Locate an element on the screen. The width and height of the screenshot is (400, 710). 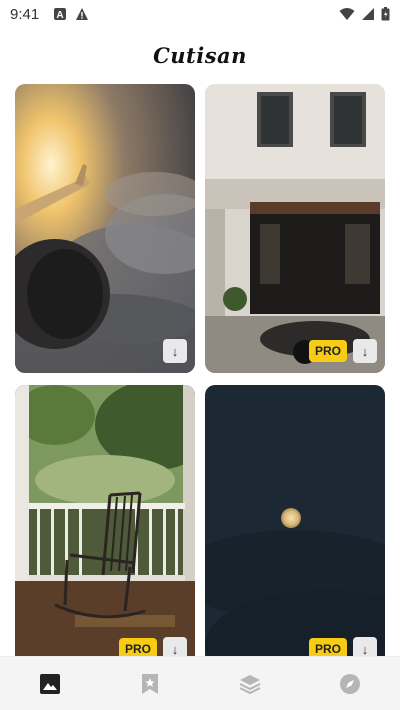
nav-item-collections is located at coordinates (250, 684).